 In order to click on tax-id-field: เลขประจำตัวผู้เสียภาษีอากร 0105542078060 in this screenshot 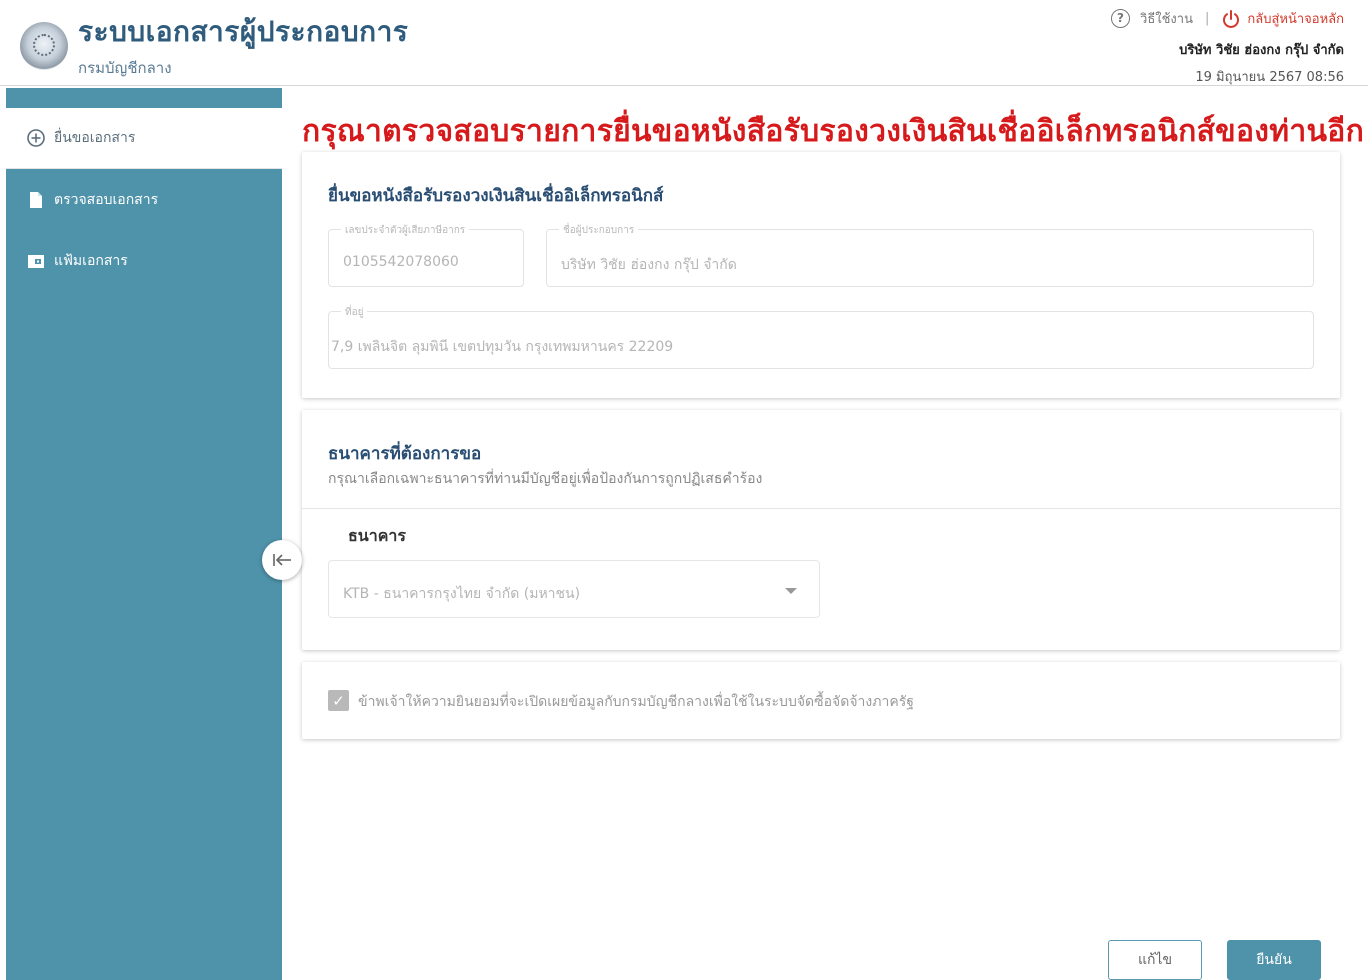, I will do `click(426, 255)`.